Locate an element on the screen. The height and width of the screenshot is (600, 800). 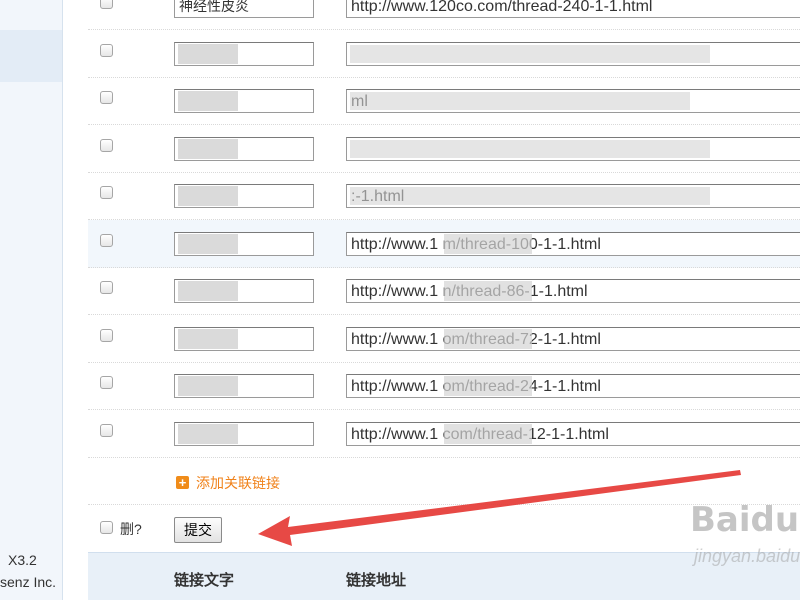
delete-checkbox is located at coordinates (106, 527).